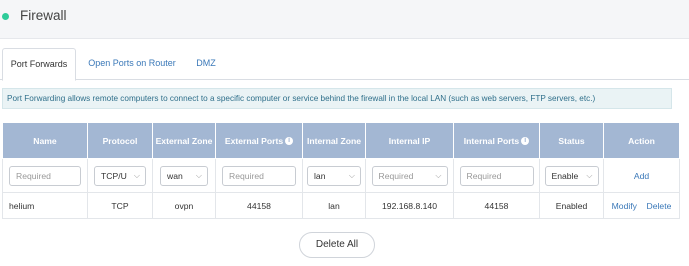  What do you see at coordinates (132, 64) in the screenshot?
I see `tab-open-ports: Open Ports on Router` at bounding box center [132, 64].